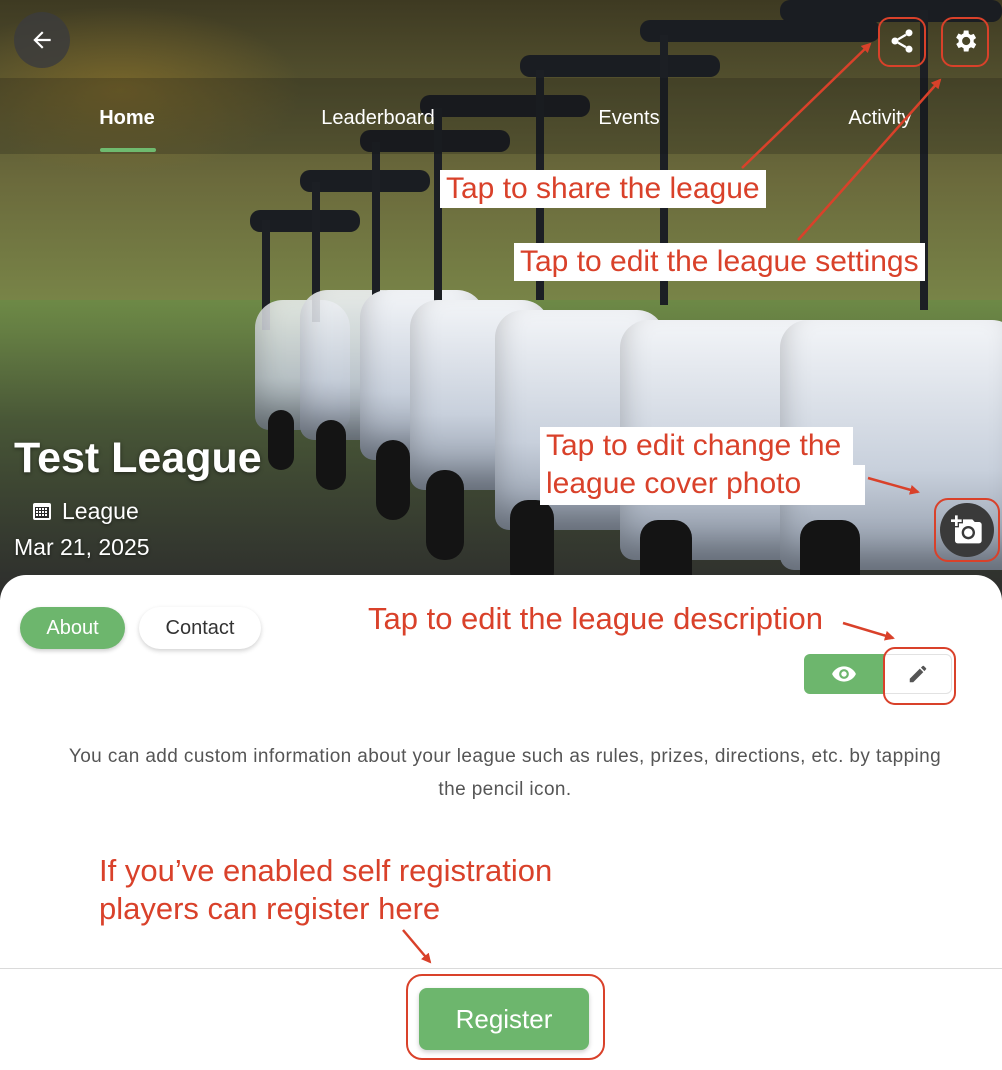 The width and height of the screenshot is (1002, 1070). I want to click on tab-activity: Activity, so click(880, 118).